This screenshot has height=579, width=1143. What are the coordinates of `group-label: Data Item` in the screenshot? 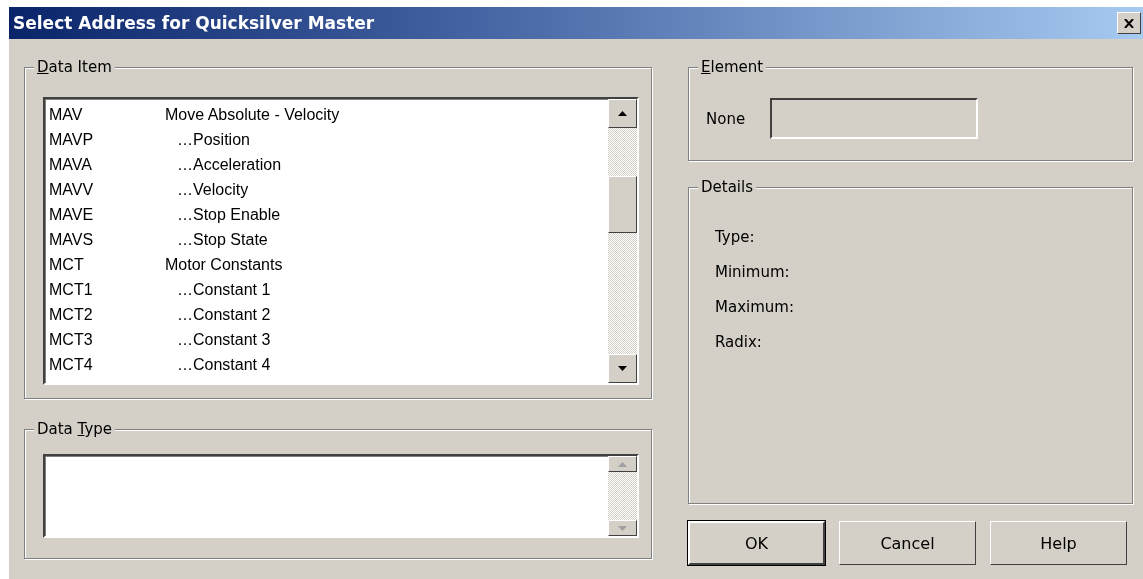 It's located at (74, 67).